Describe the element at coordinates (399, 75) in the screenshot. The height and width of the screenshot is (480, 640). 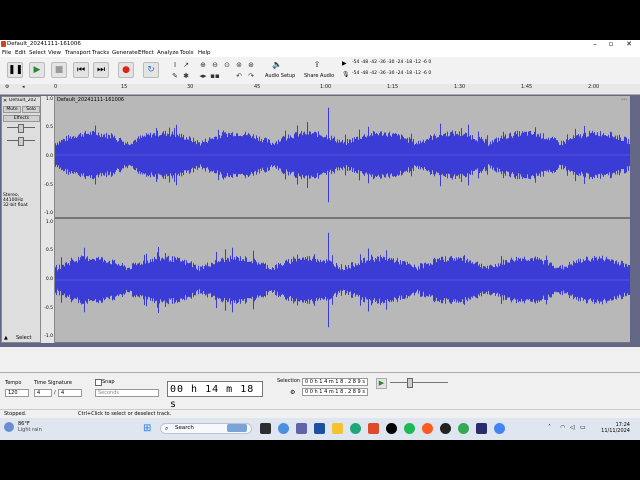
I see `recording-meter: 🎙 -54 -48 -42 -36 -30 -24 -18 -12 -6 0` at that location.